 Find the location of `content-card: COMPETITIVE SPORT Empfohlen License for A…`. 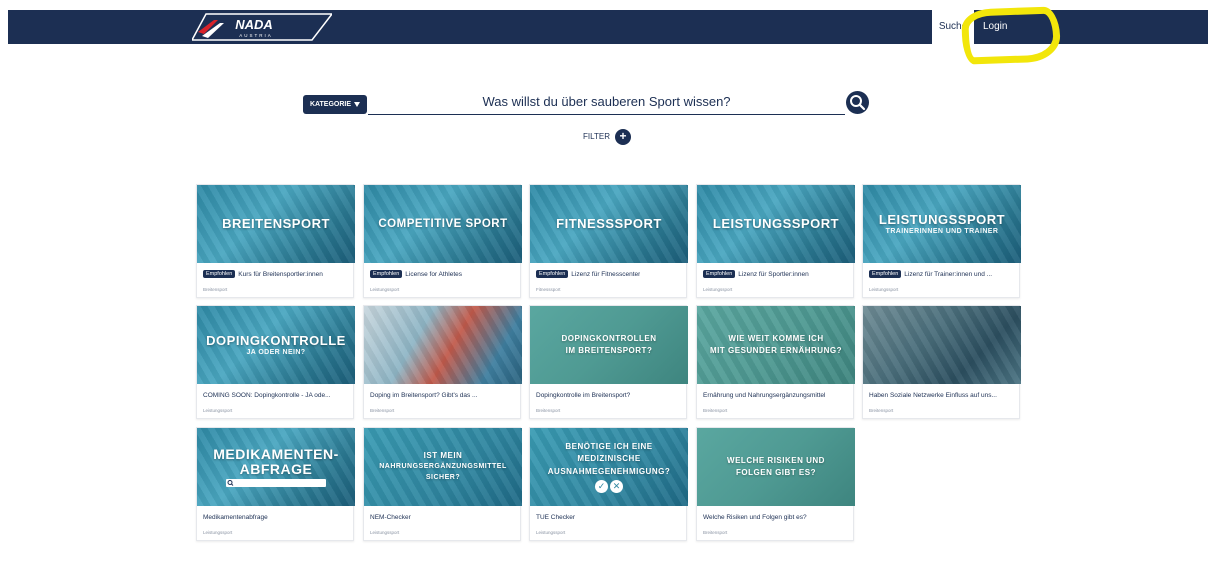

content-card: COMPETITIVE SPORT Empfohlen License for A… is located at coordinates (442, 241).